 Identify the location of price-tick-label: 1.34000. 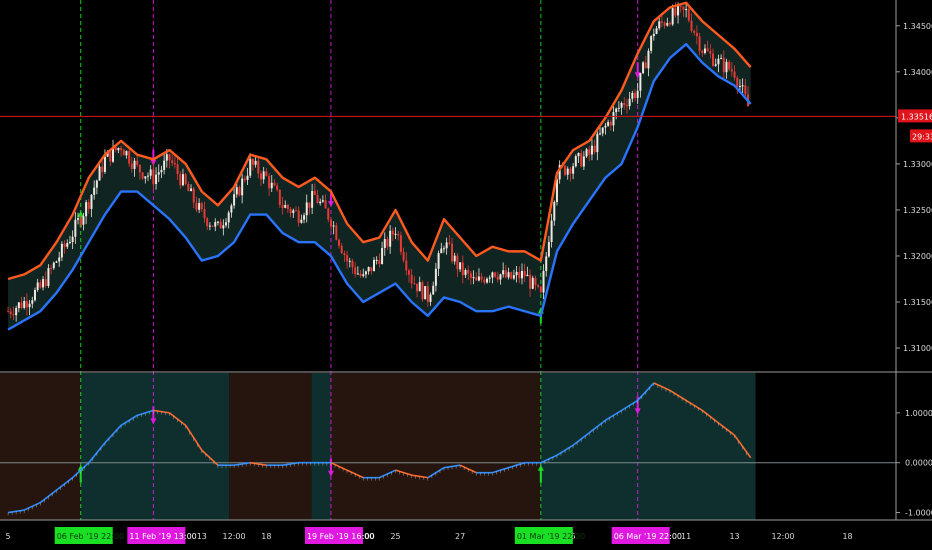
(917, 72).